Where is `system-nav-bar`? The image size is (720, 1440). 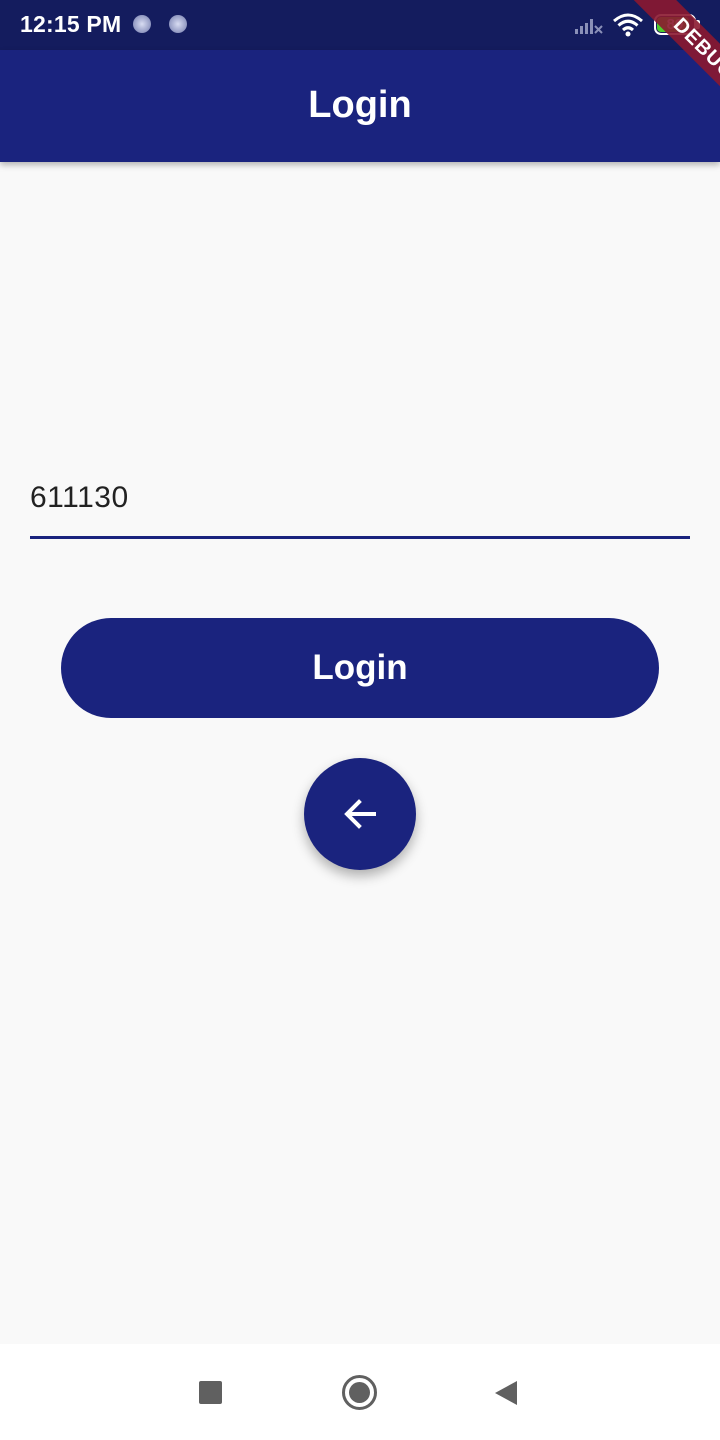 system-nav-bar is located at coordinates (360, 1392).